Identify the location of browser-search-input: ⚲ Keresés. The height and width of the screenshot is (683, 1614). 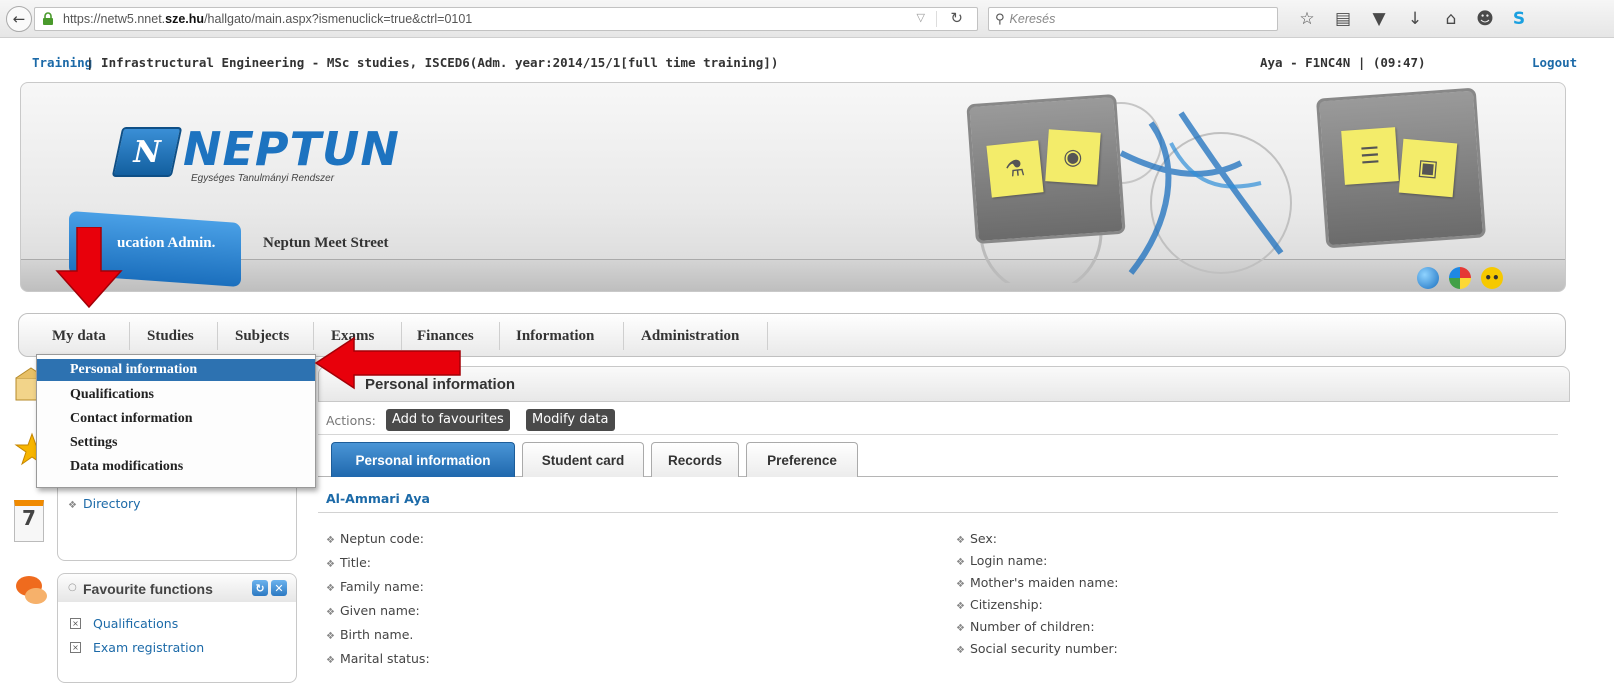
(1133, 19).